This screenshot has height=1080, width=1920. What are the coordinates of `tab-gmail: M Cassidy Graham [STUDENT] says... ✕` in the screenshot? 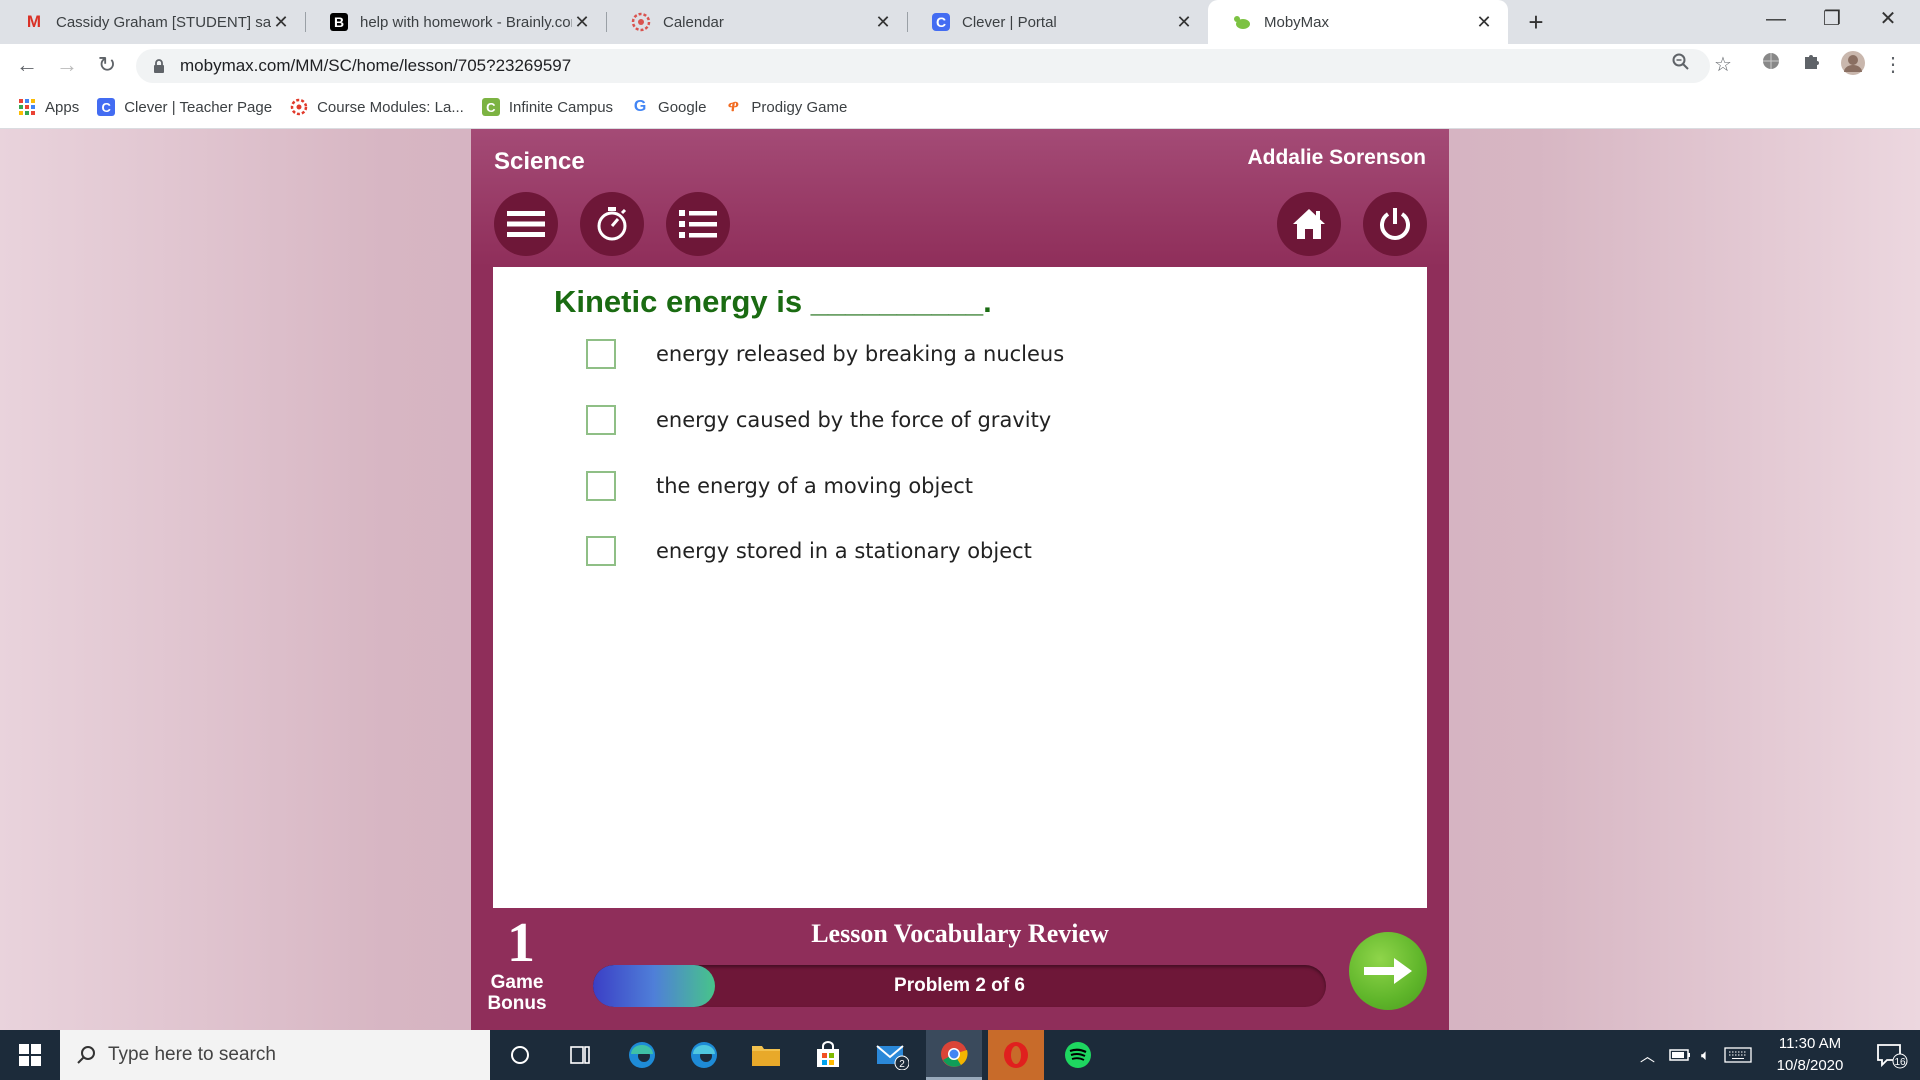 It's located at (152, 22).